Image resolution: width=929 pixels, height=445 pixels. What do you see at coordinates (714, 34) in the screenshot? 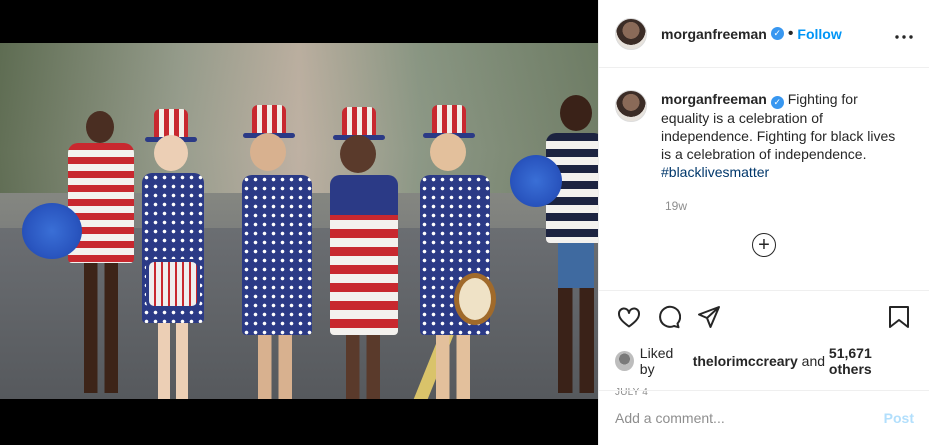
I see `username-link: morganfreeman` at bounding box center [714, 34].